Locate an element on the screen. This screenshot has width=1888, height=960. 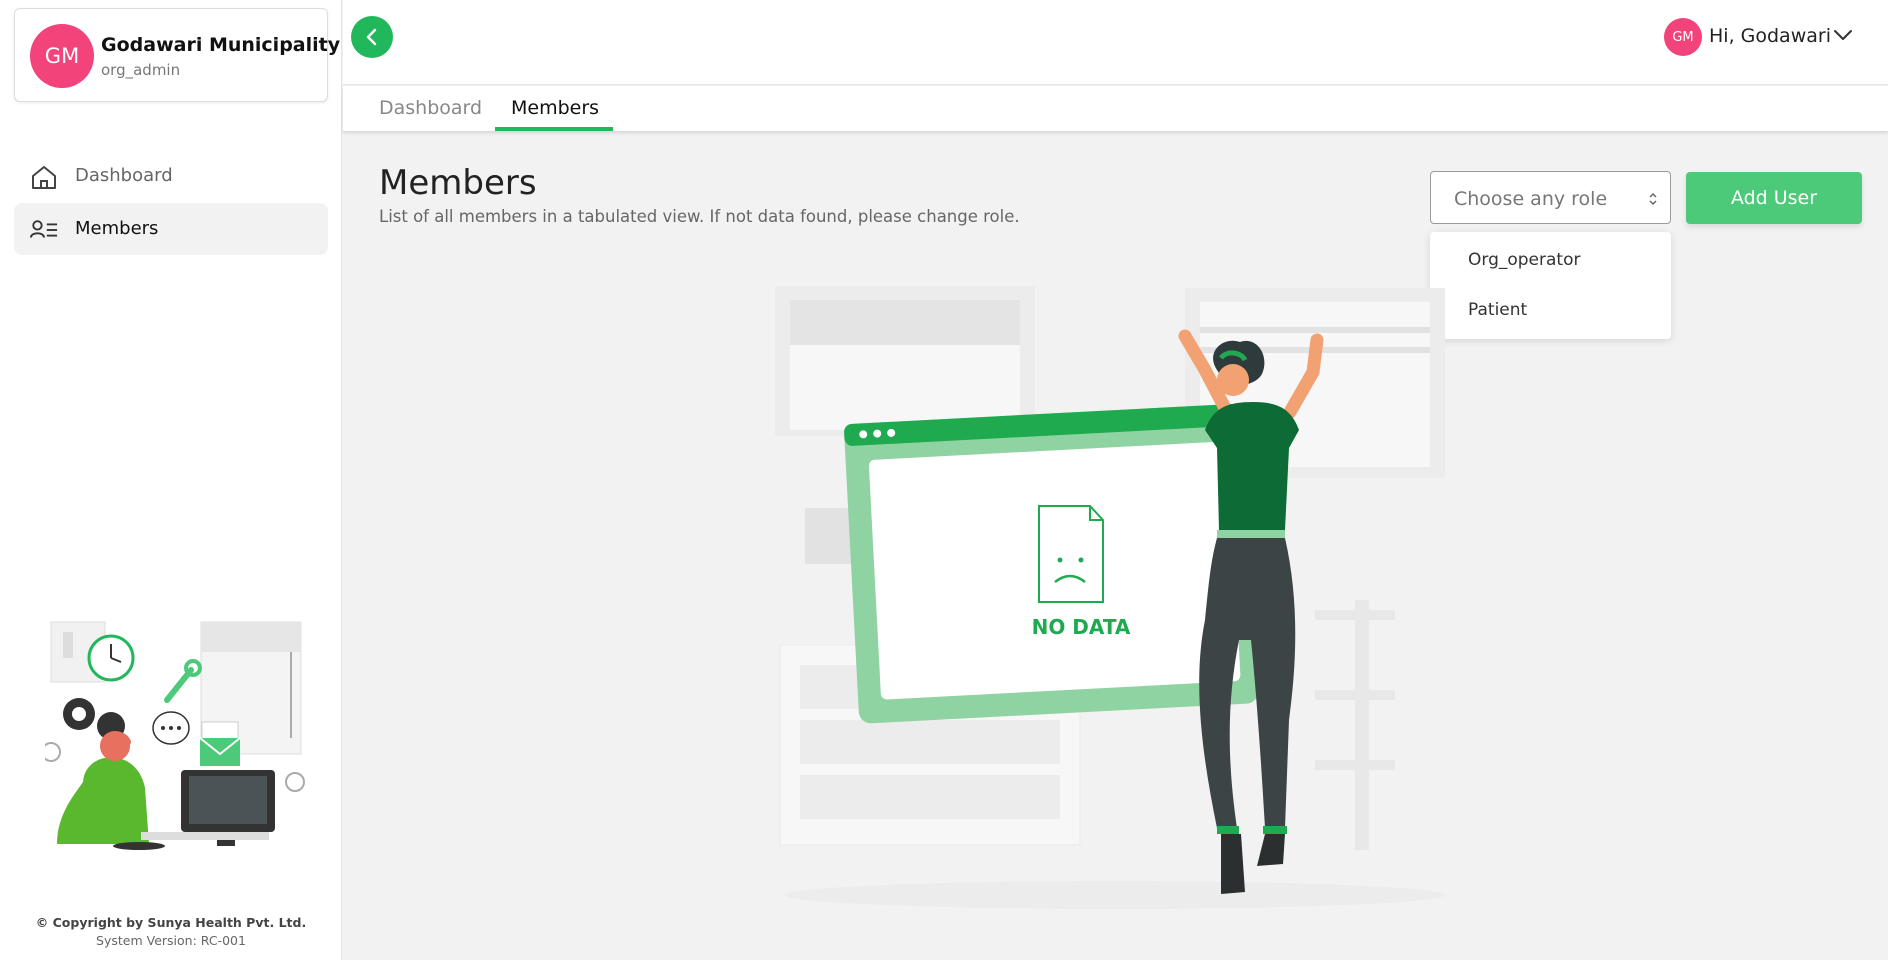
page-title: Members is located at coordinates (458, 183).